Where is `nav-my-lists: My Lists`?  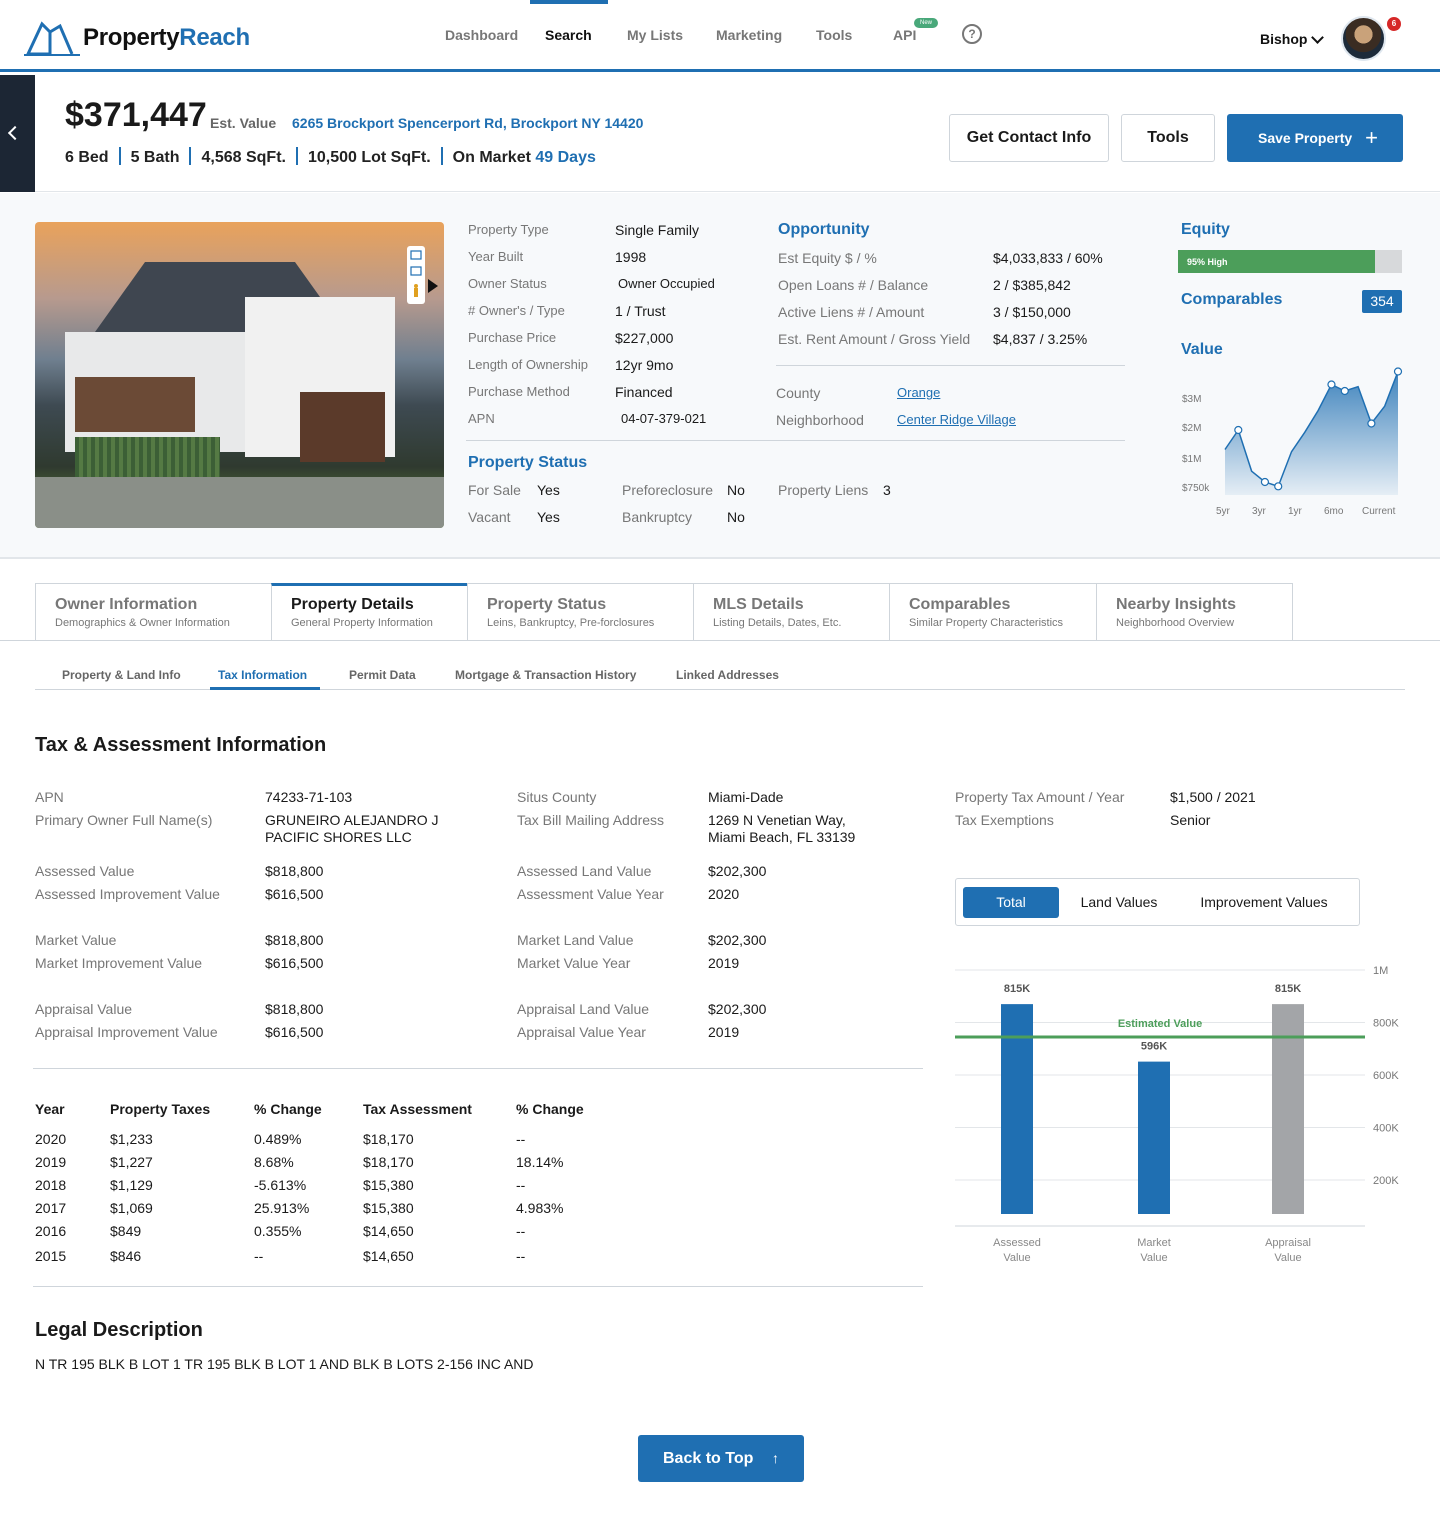
nav-my-lists: My Lists is located at coordinates (655, 35).